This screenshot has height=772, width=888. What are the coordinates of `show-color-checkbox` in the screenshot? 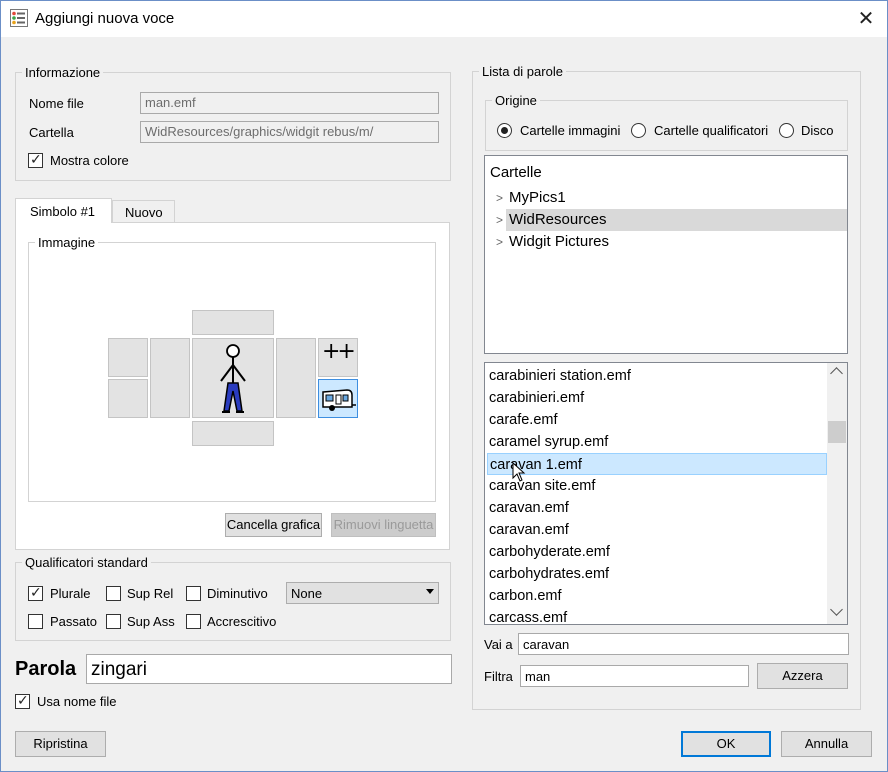 It's located at (35, 160).